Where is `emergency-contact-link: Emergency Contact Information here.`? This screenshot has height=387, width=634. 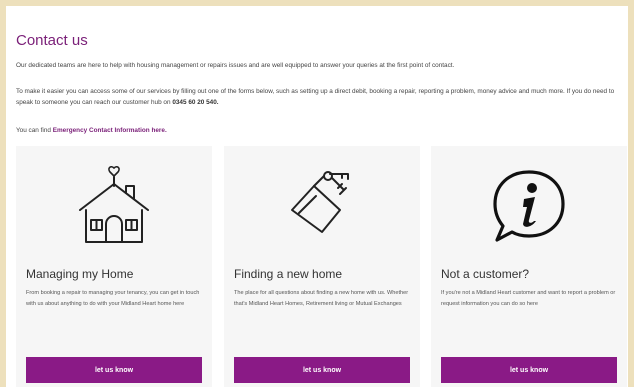 emergency-contact-link: Emergency Contact Information here. is located at coordinates (110, 130).